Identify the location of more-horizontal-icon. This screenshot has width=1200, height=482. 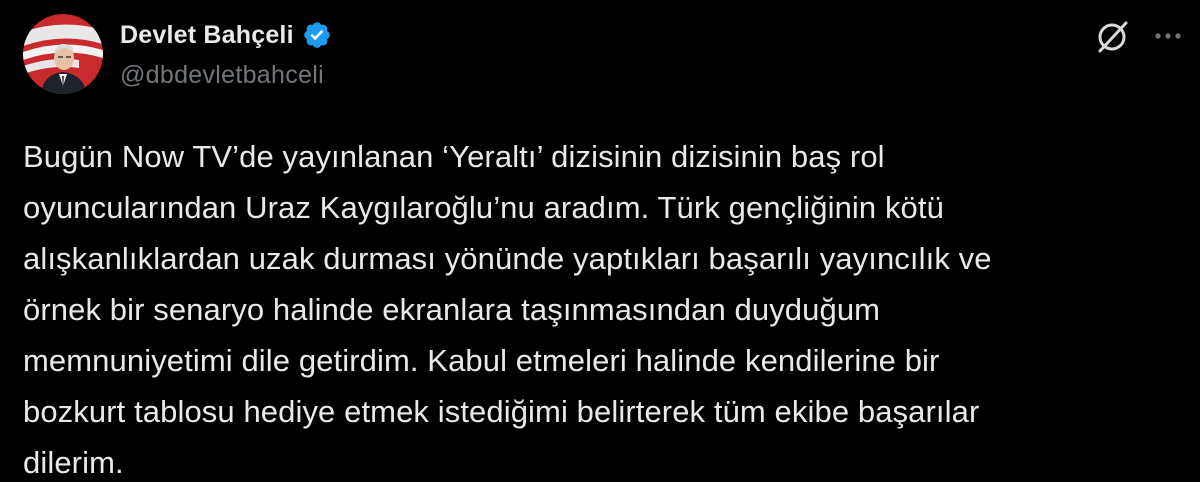
(1168, 36).